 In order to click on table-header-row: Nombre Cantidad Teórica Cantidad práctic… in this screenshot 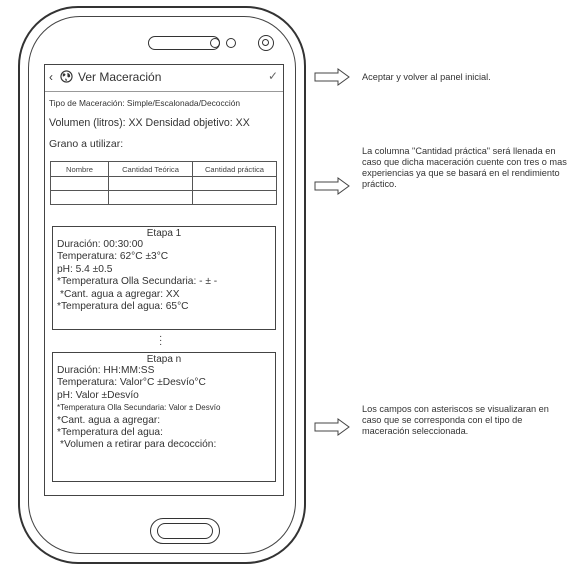, I will do `click(163, 169)`.